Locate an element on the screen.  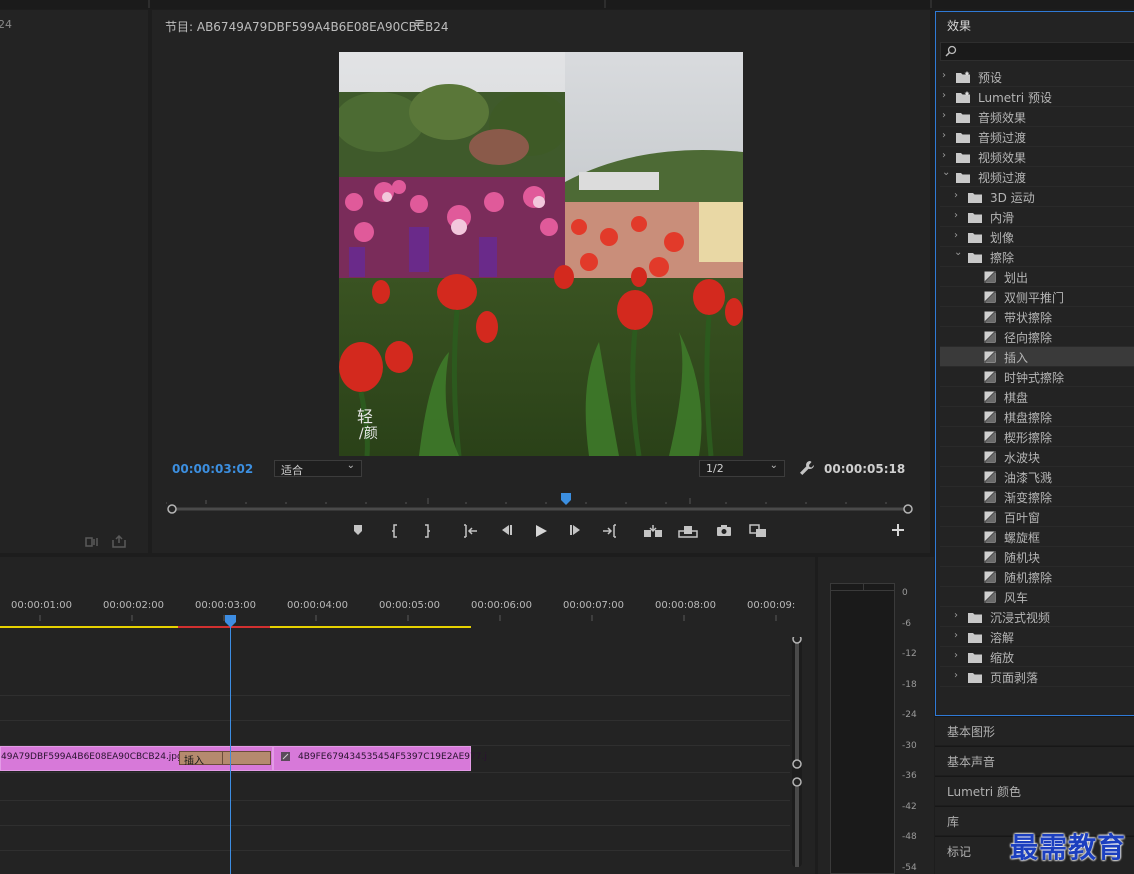
current-timecode: 00:00:03:02 is located at coordinates (212, 469).